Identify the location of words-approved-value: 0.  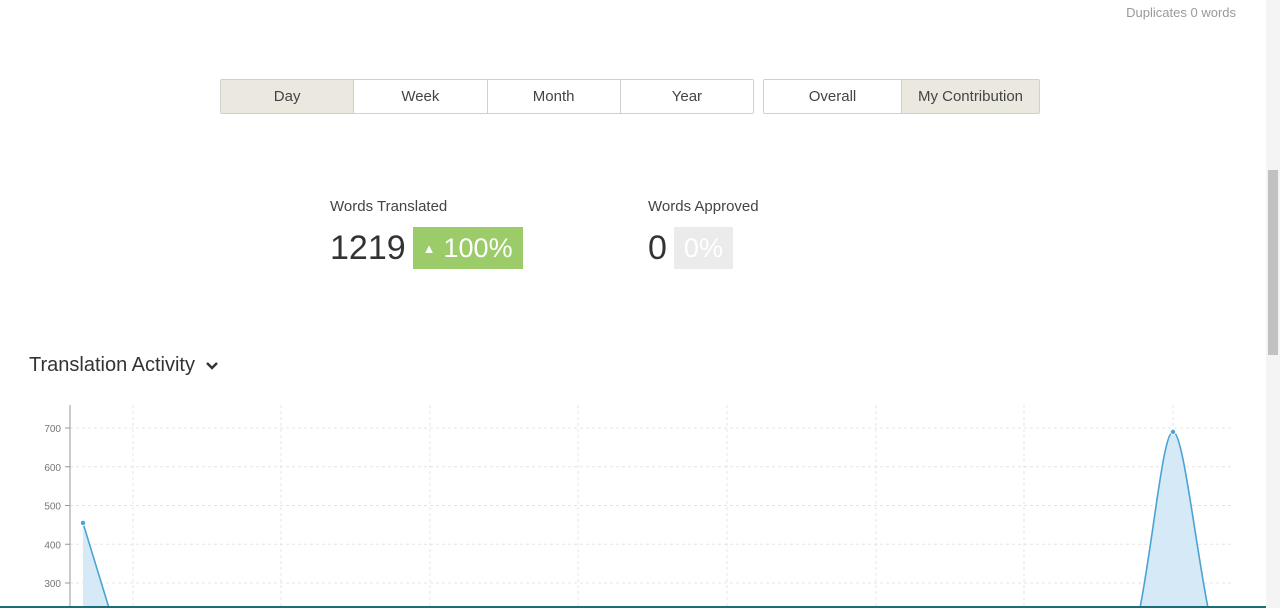
(657, 248).